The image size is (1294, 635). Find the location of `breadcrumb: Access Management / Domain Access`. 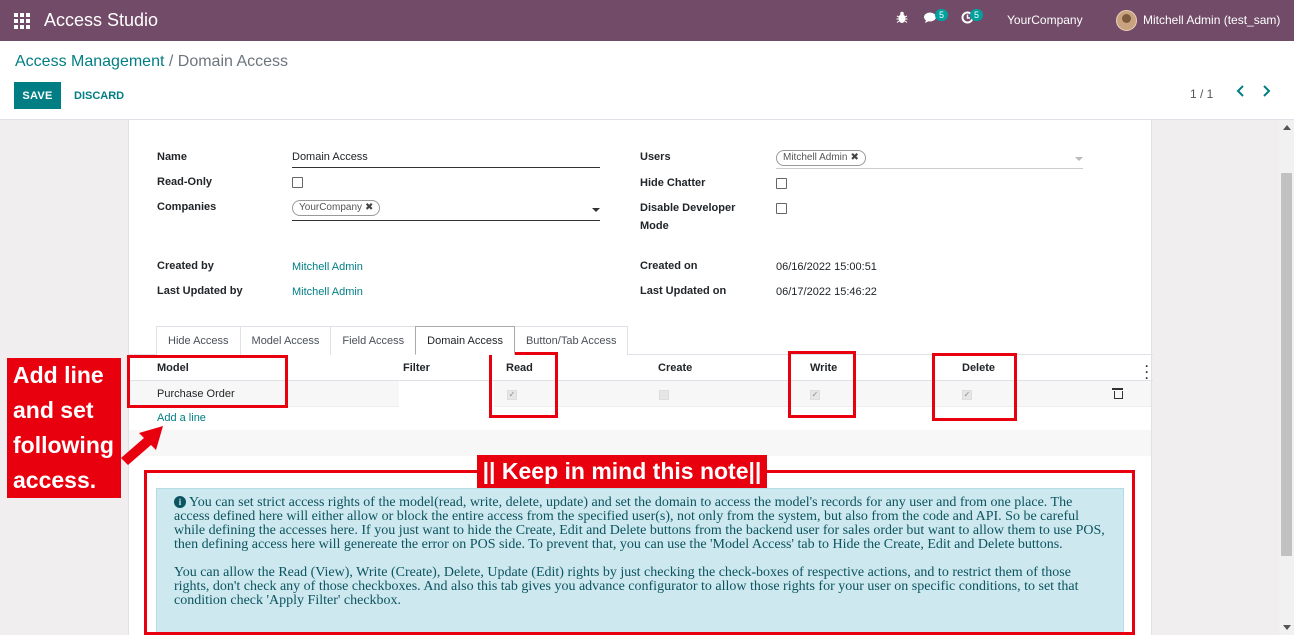

breadcrumb: Access Management / Domain Access is located at coordinates (151, 62).